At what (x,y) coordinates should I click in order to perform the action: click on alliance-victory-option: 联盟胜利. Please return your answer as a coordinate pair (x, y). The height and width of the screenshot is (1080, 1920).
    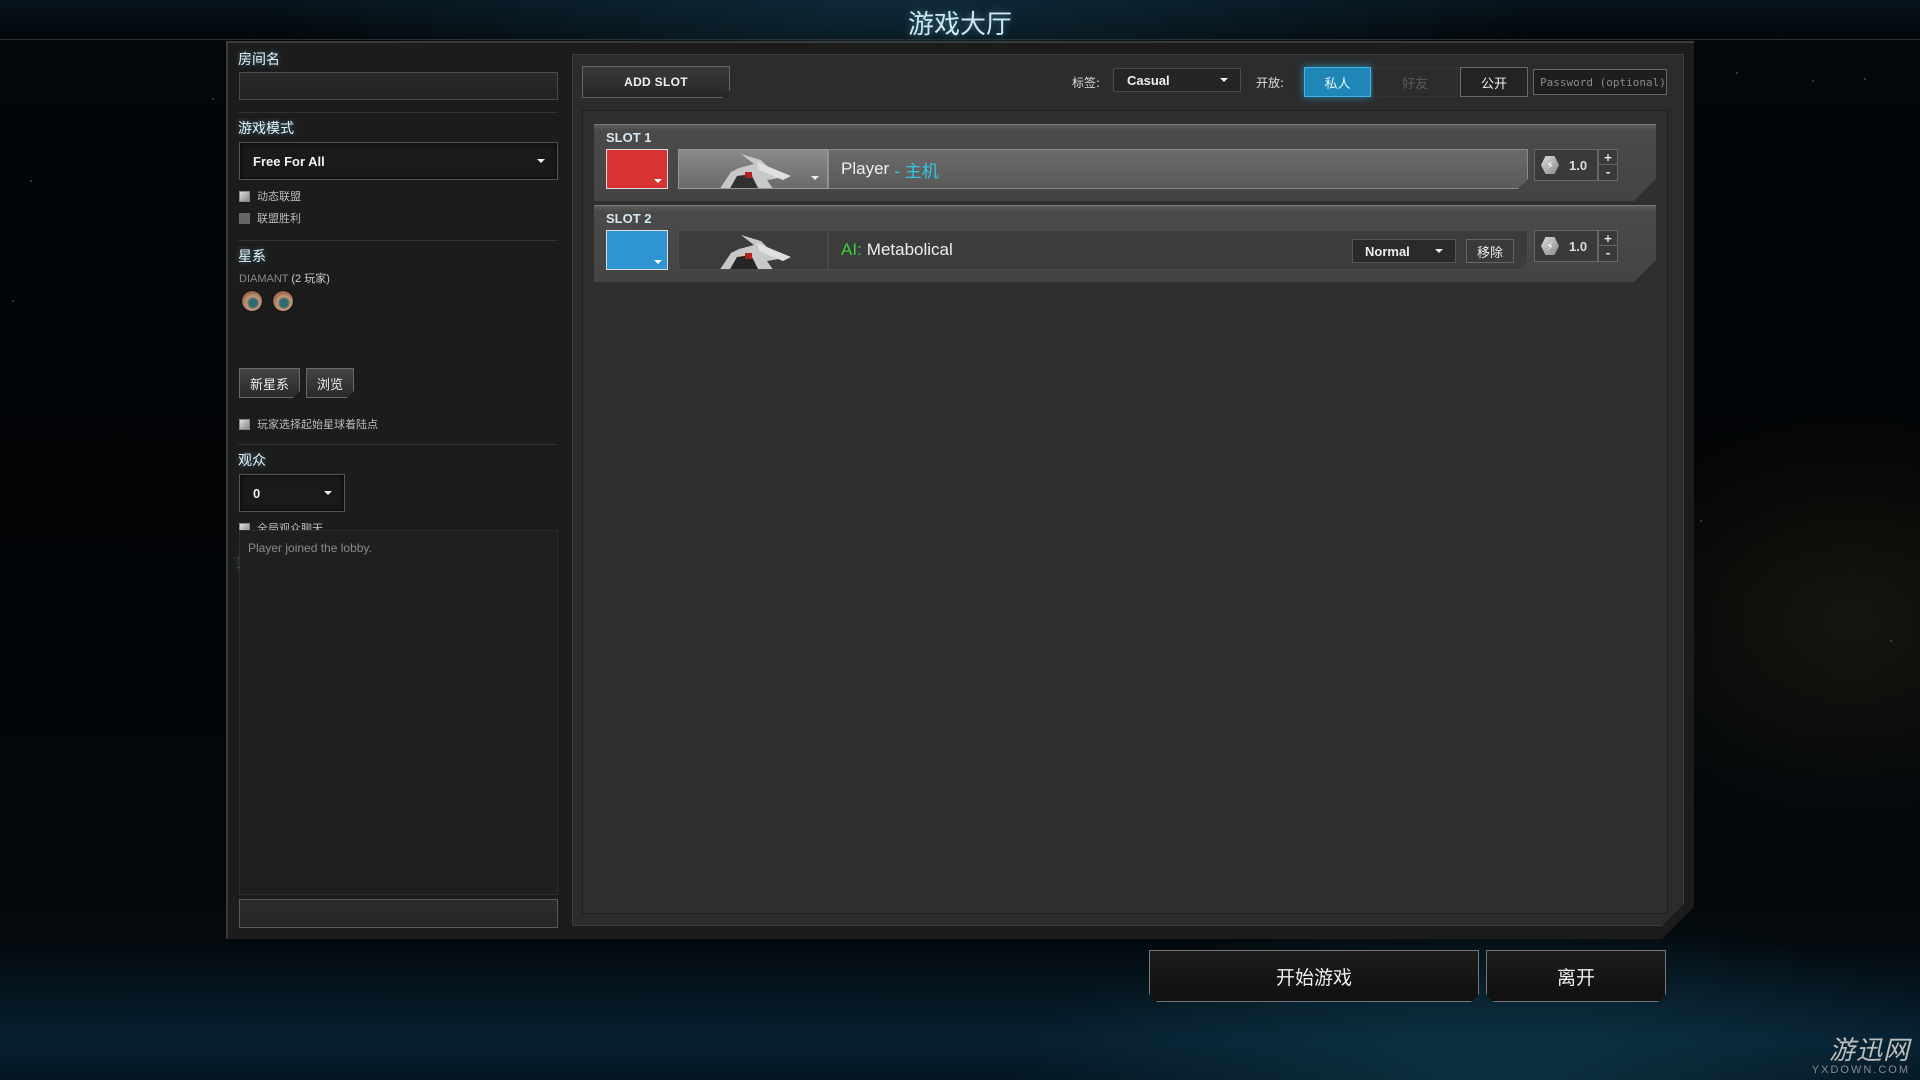
    Looking at the image, I should click on (270, 218).